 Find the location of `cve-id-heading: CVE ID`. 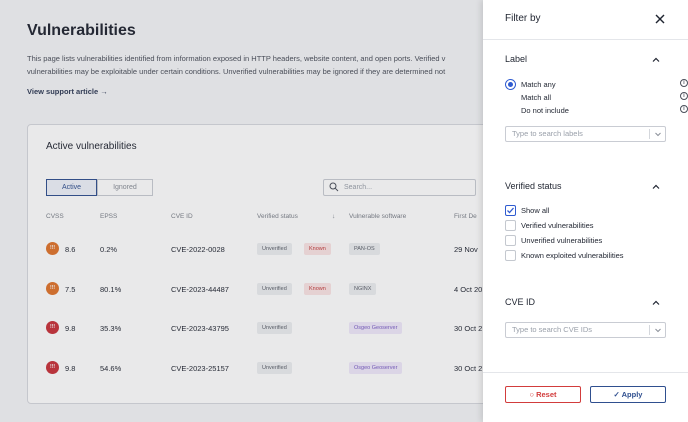

cve-id-heading: CVE ID is located at coordinates (520, 302).